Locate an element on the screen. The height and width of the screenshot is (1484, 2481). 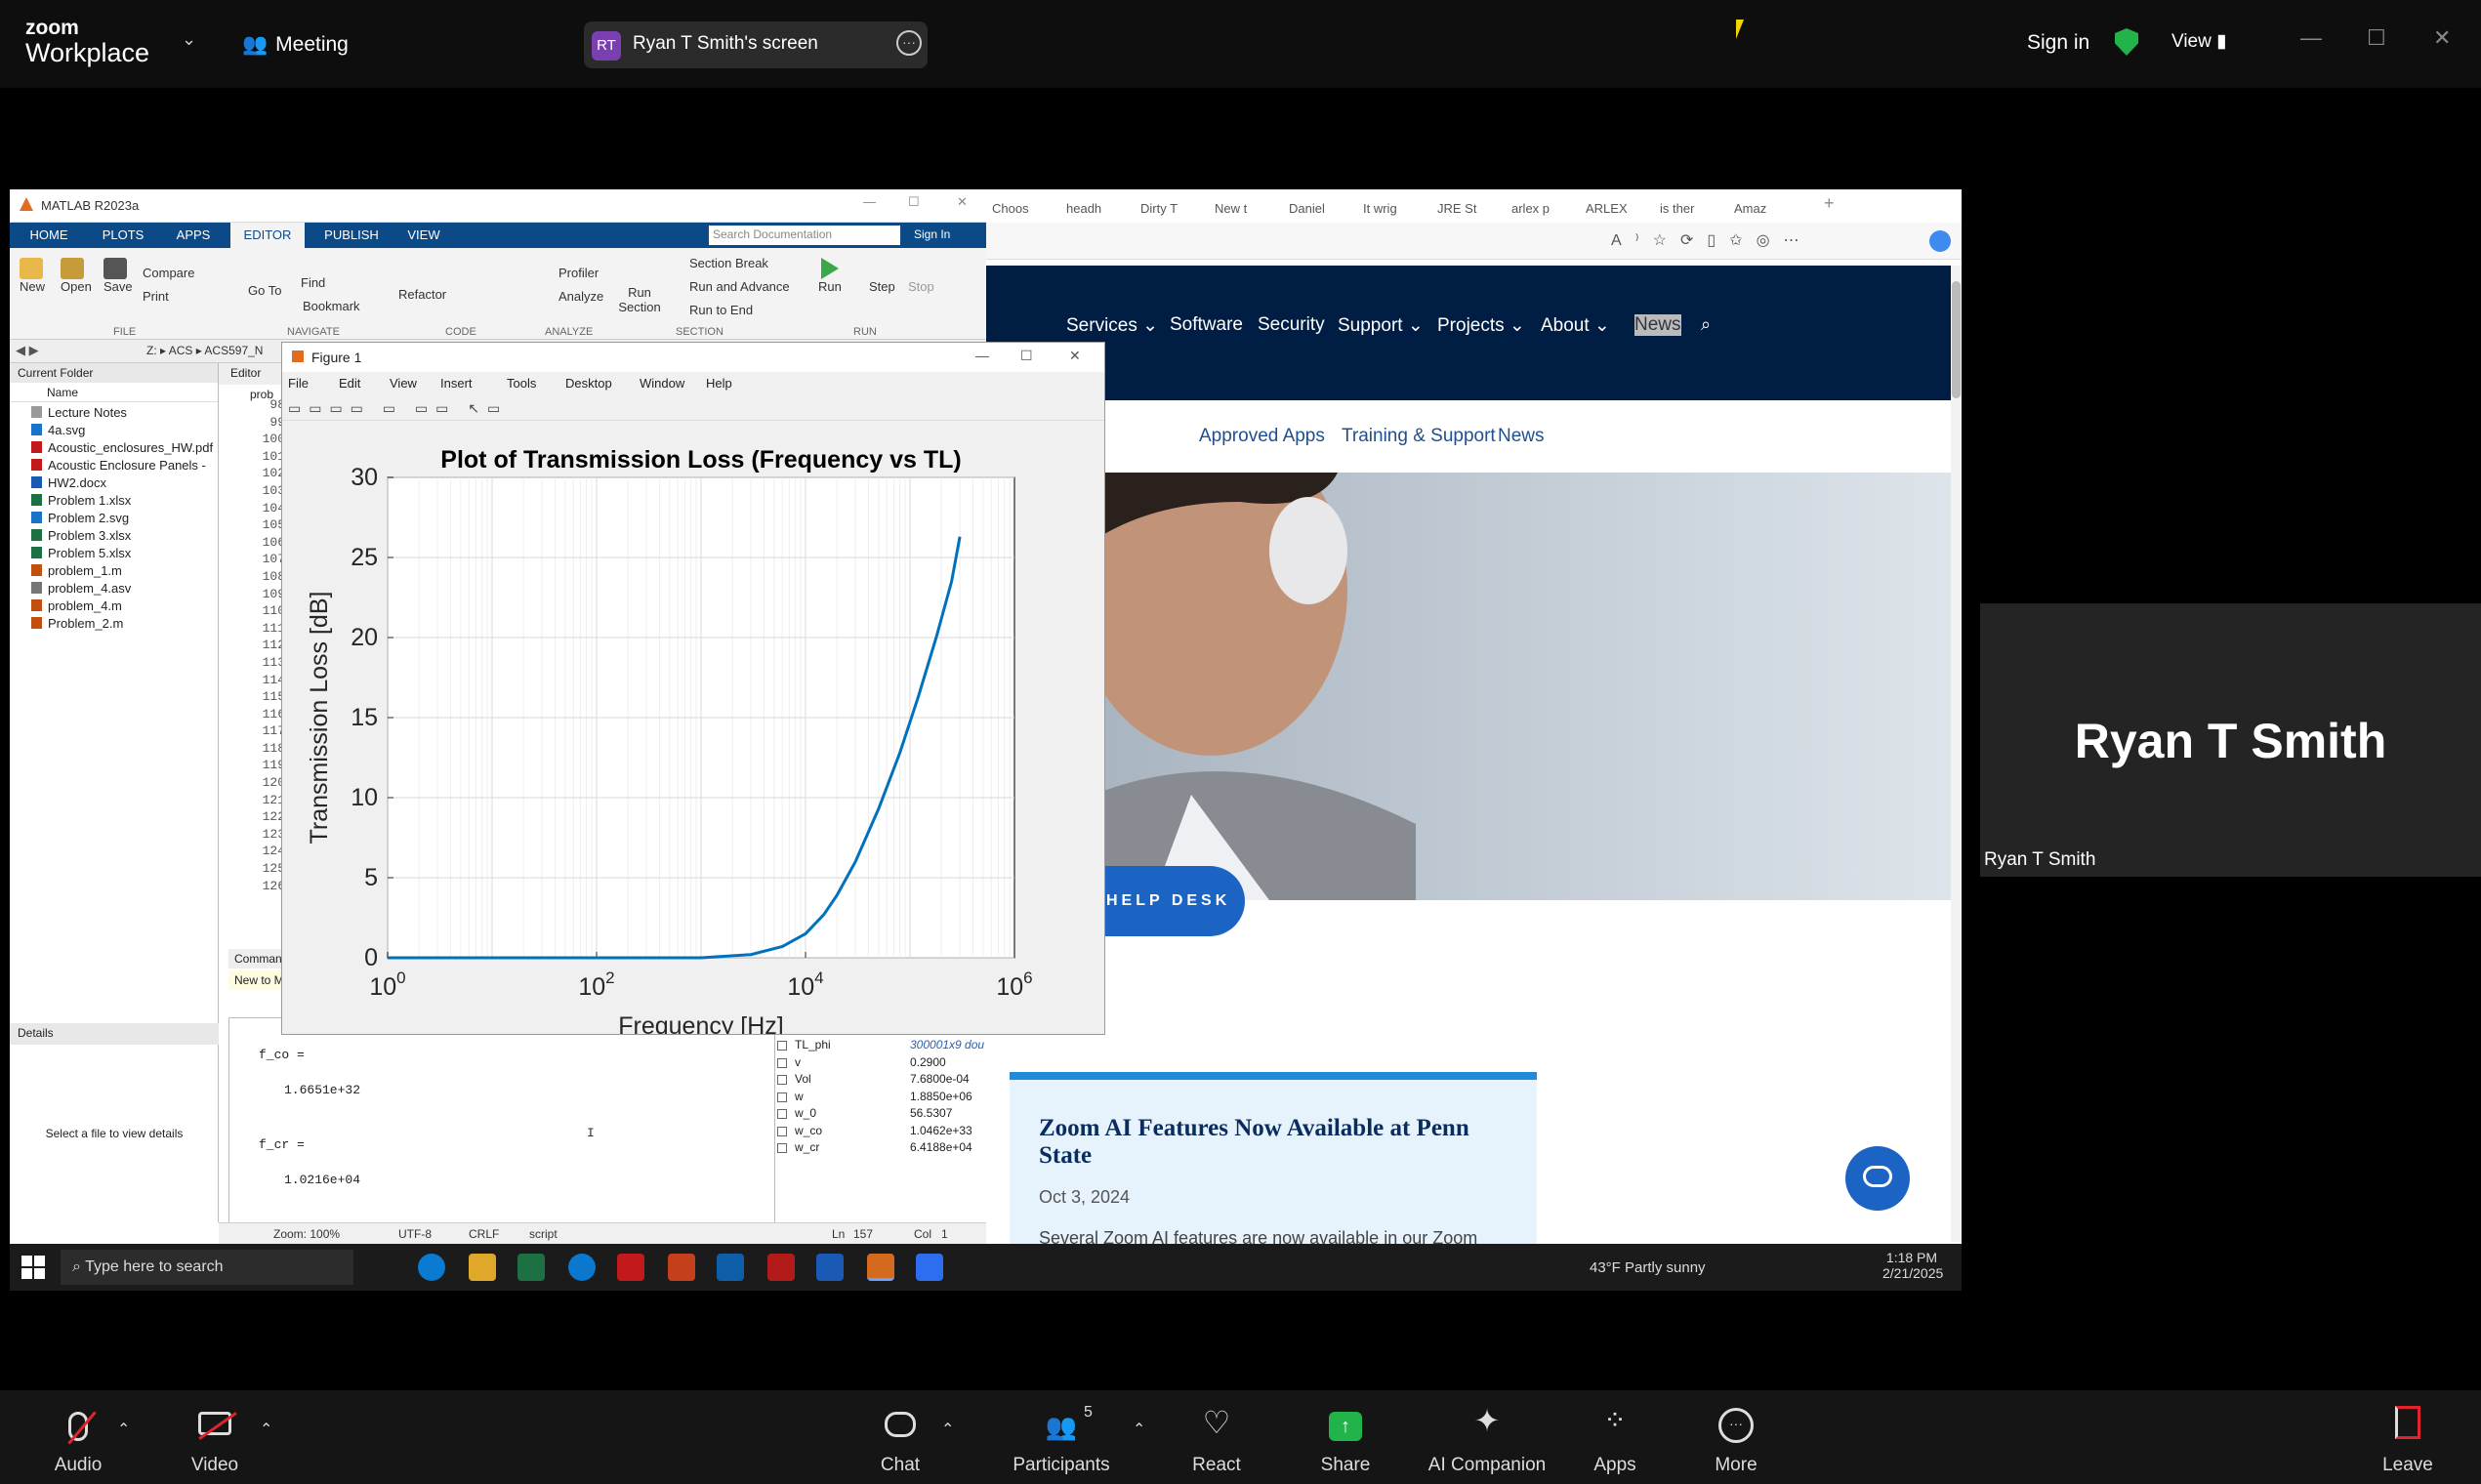
nav-software: Software is located at coordinates (1206, 325).